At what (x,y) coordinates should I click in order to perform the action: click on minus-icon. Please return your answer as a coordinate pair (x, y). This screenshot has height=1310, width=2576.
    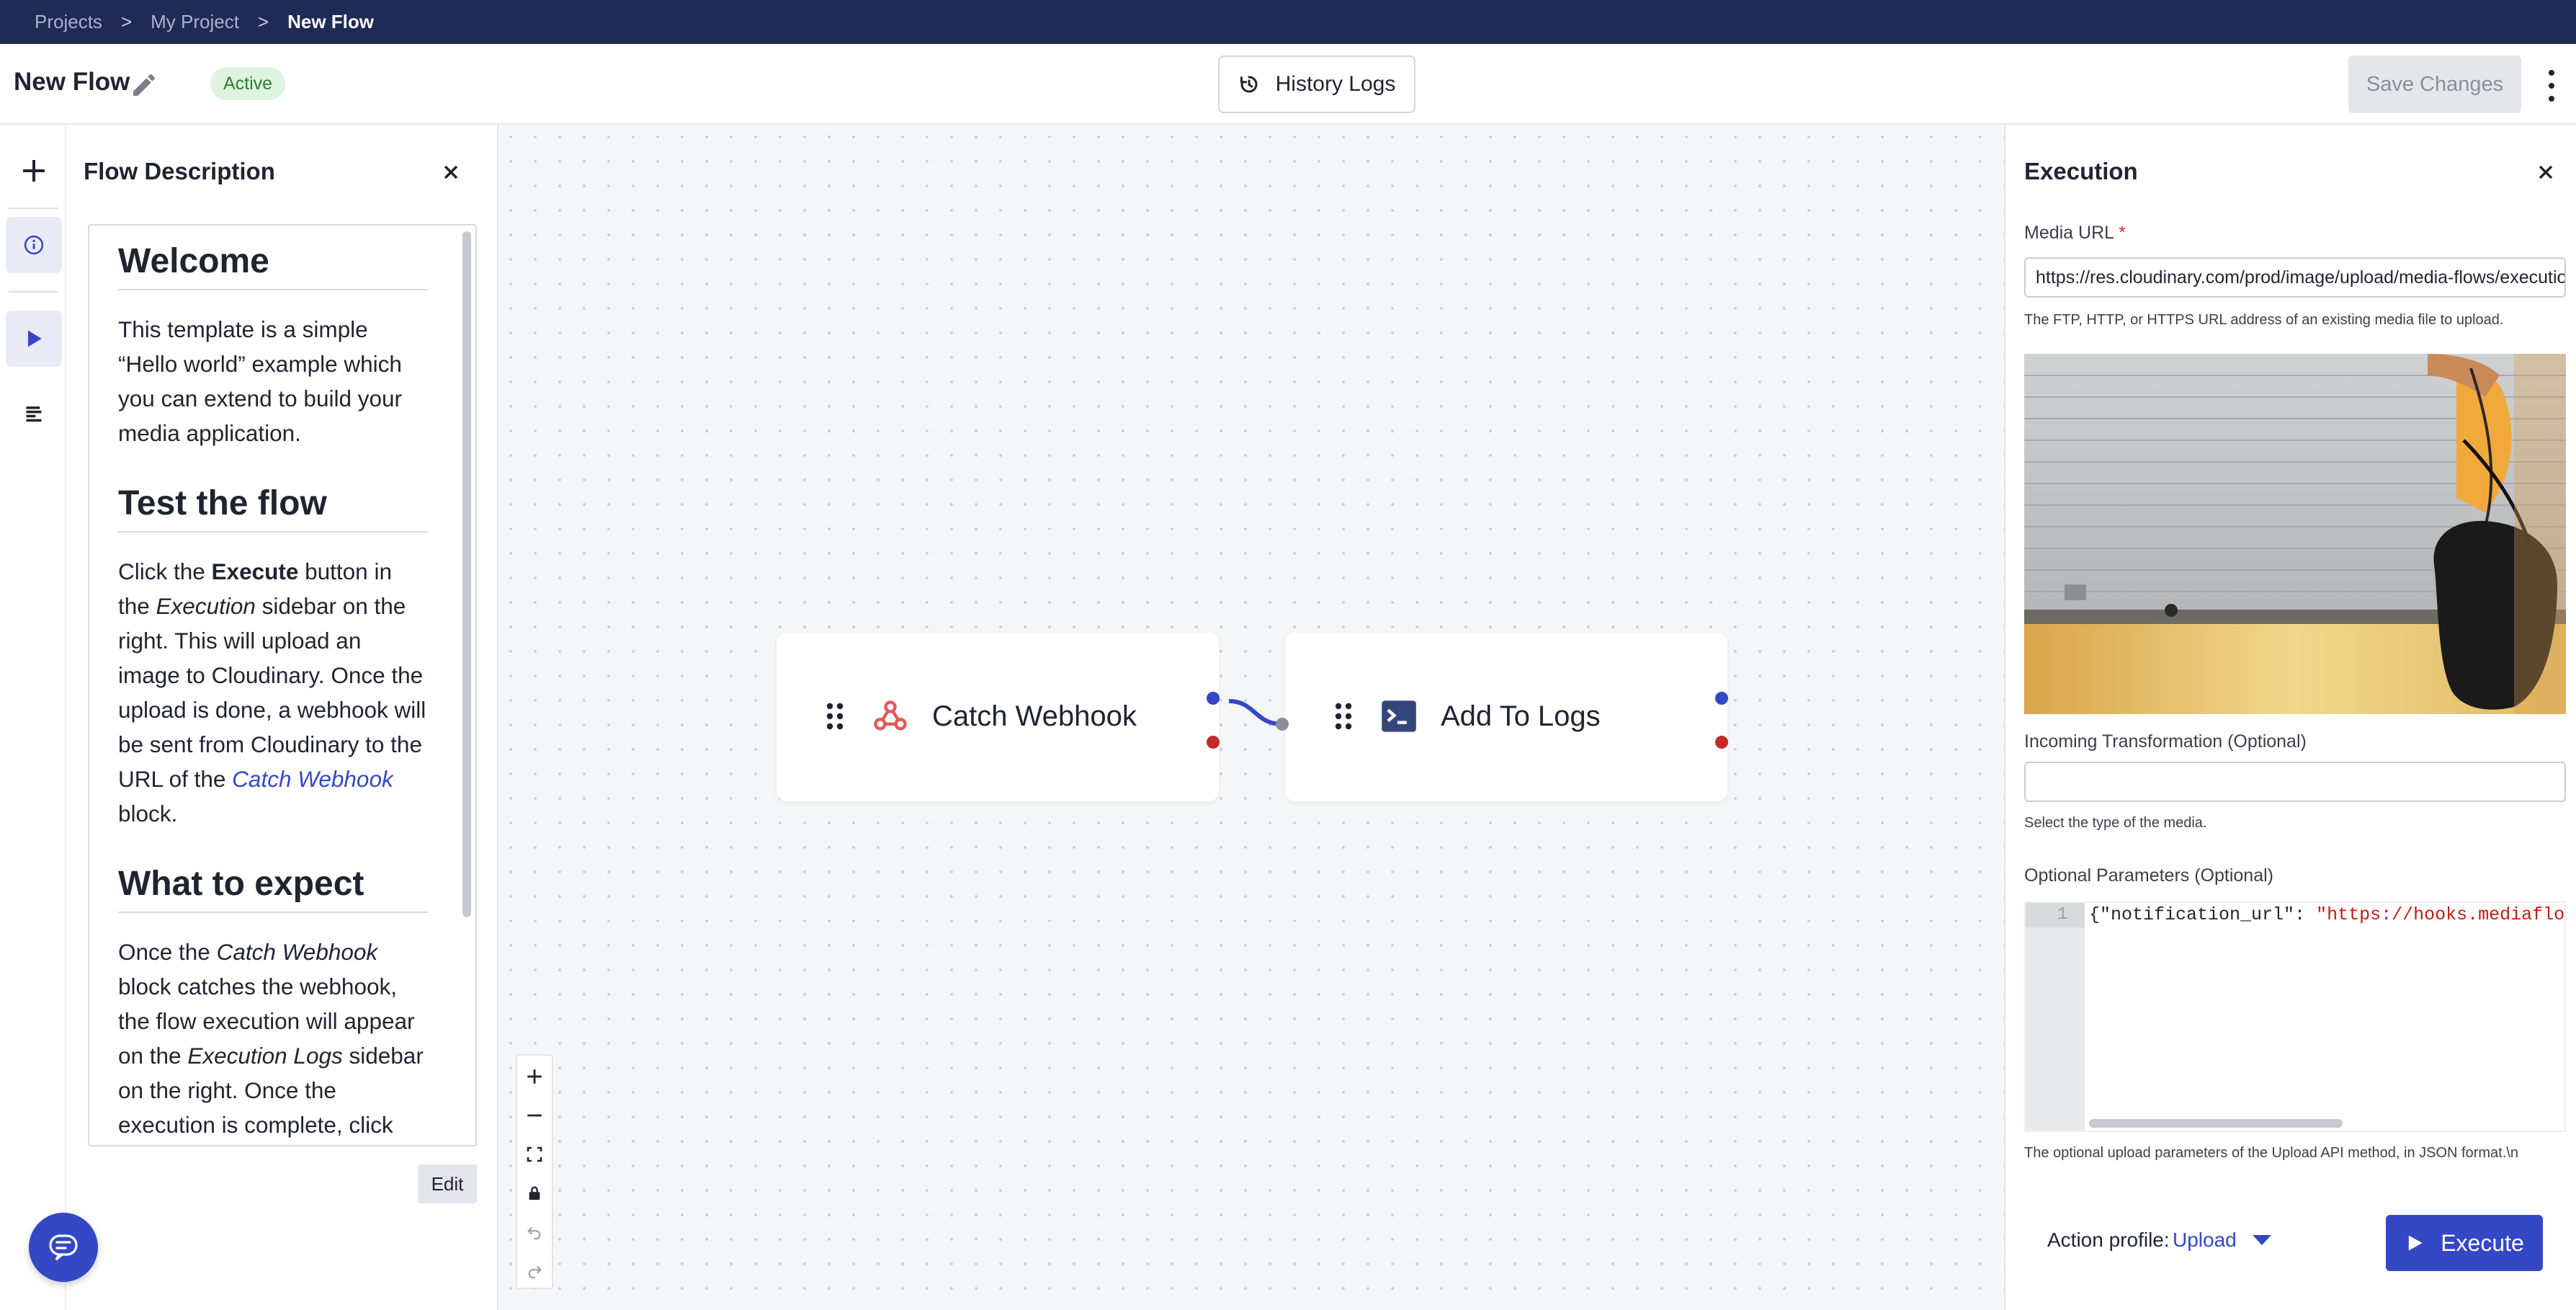
    Looking at the image, I should click on (534, 1115).